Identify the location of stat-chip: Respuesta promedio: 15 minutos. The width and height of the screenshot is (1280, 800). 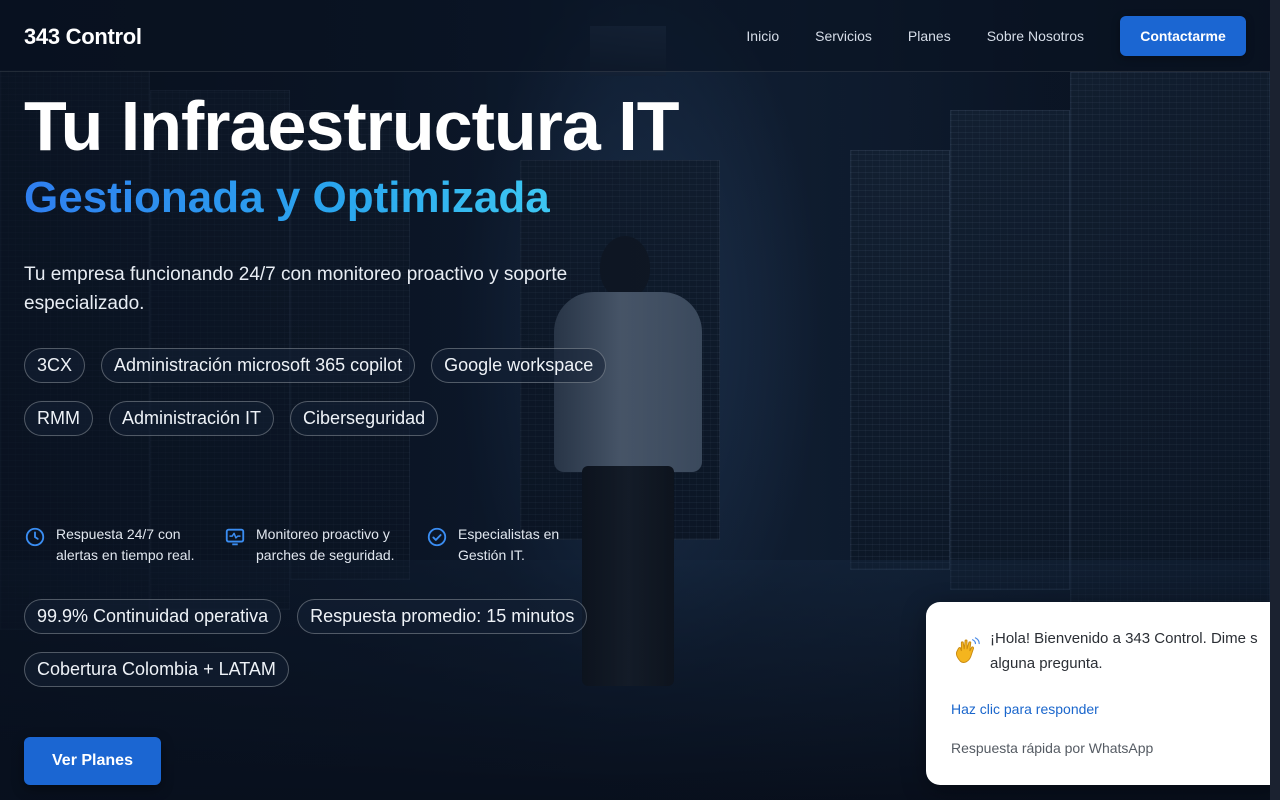
(442, 616).